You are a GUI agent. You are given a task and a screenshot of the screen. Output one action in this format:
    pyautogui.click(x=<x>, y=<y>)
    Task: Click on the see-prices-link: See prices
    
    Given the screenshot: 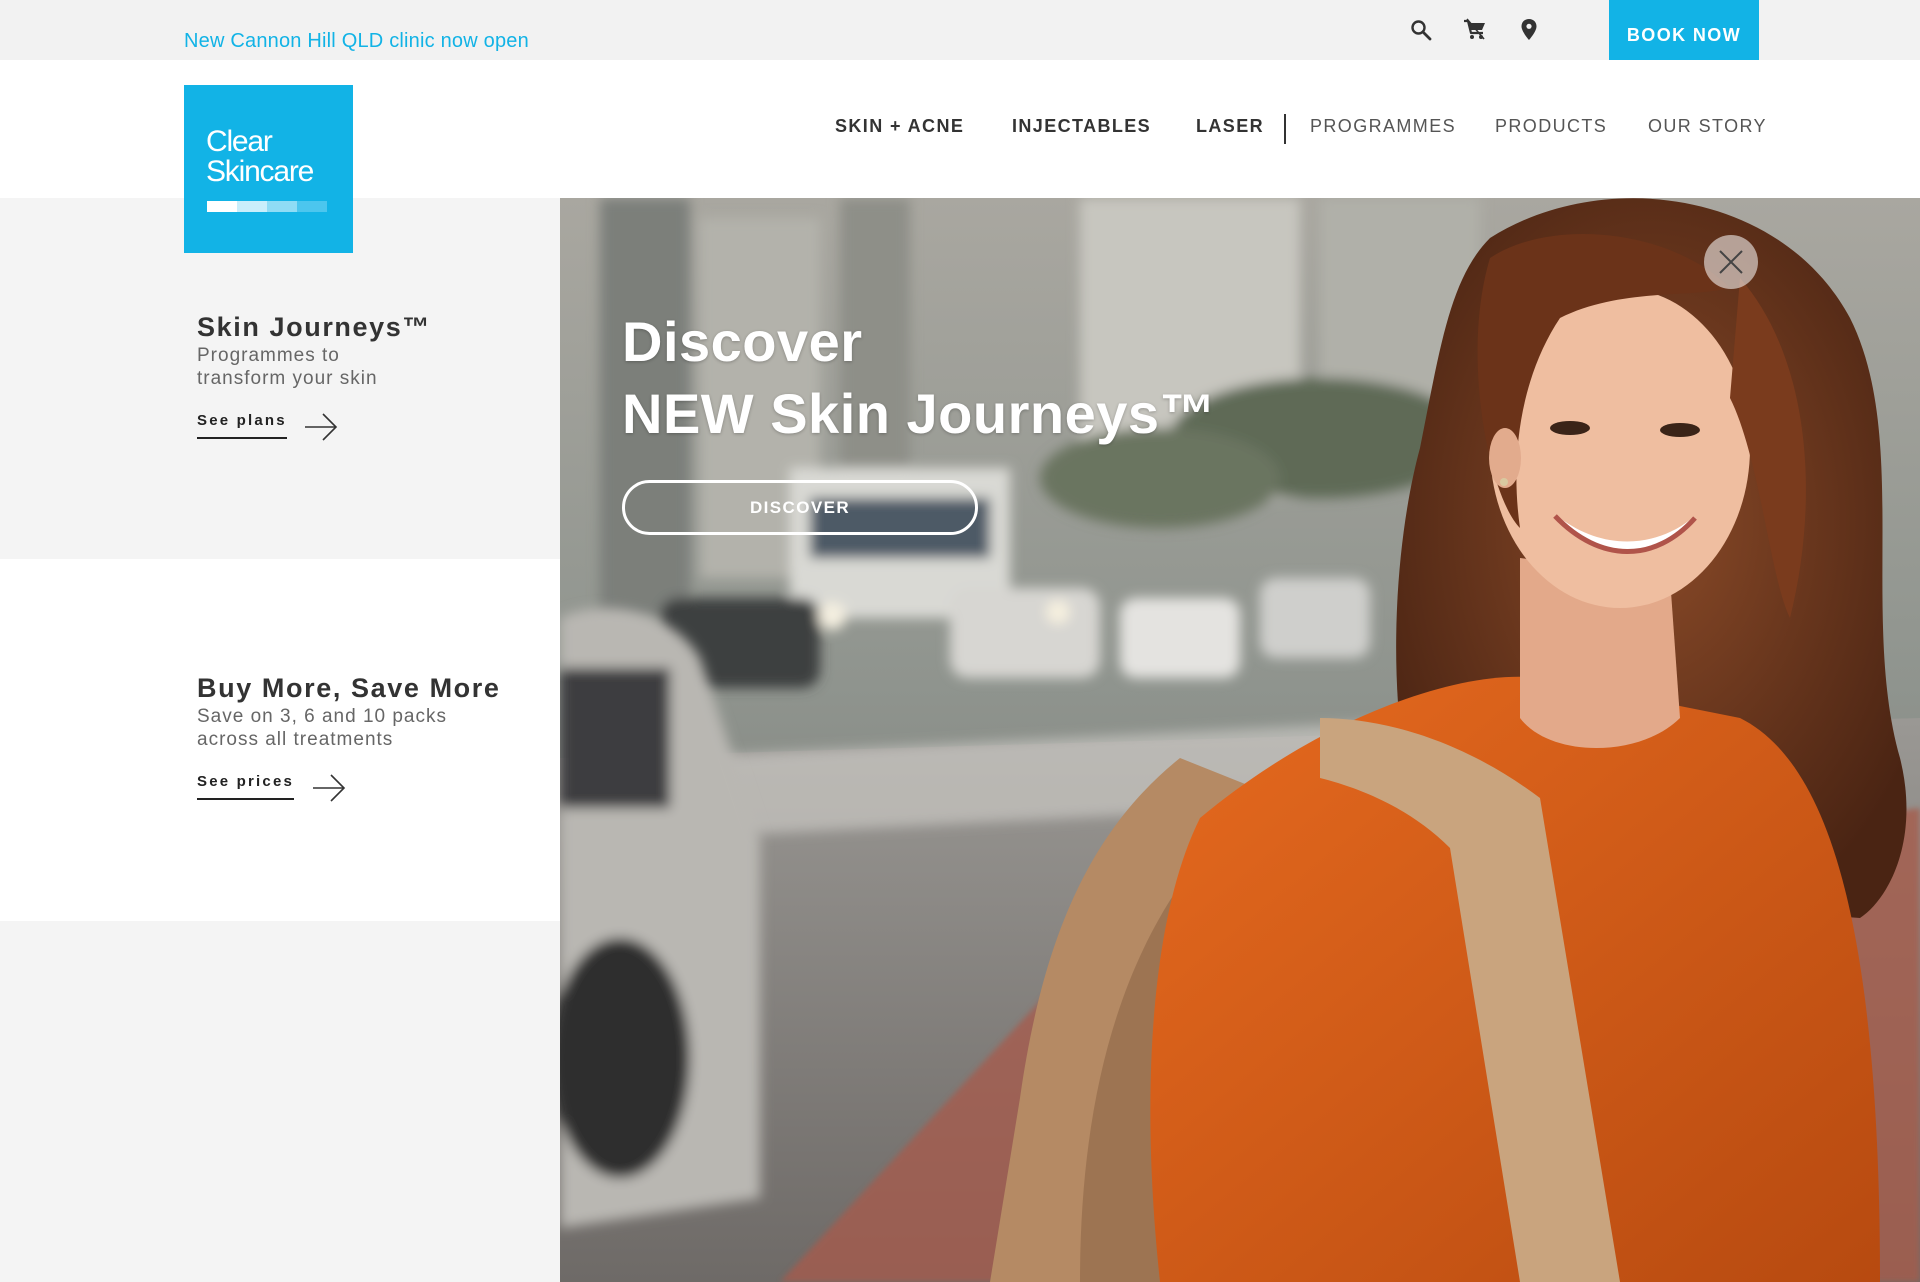 What is the action you would take?
    pyautogui.click(x=246, y=786)
    